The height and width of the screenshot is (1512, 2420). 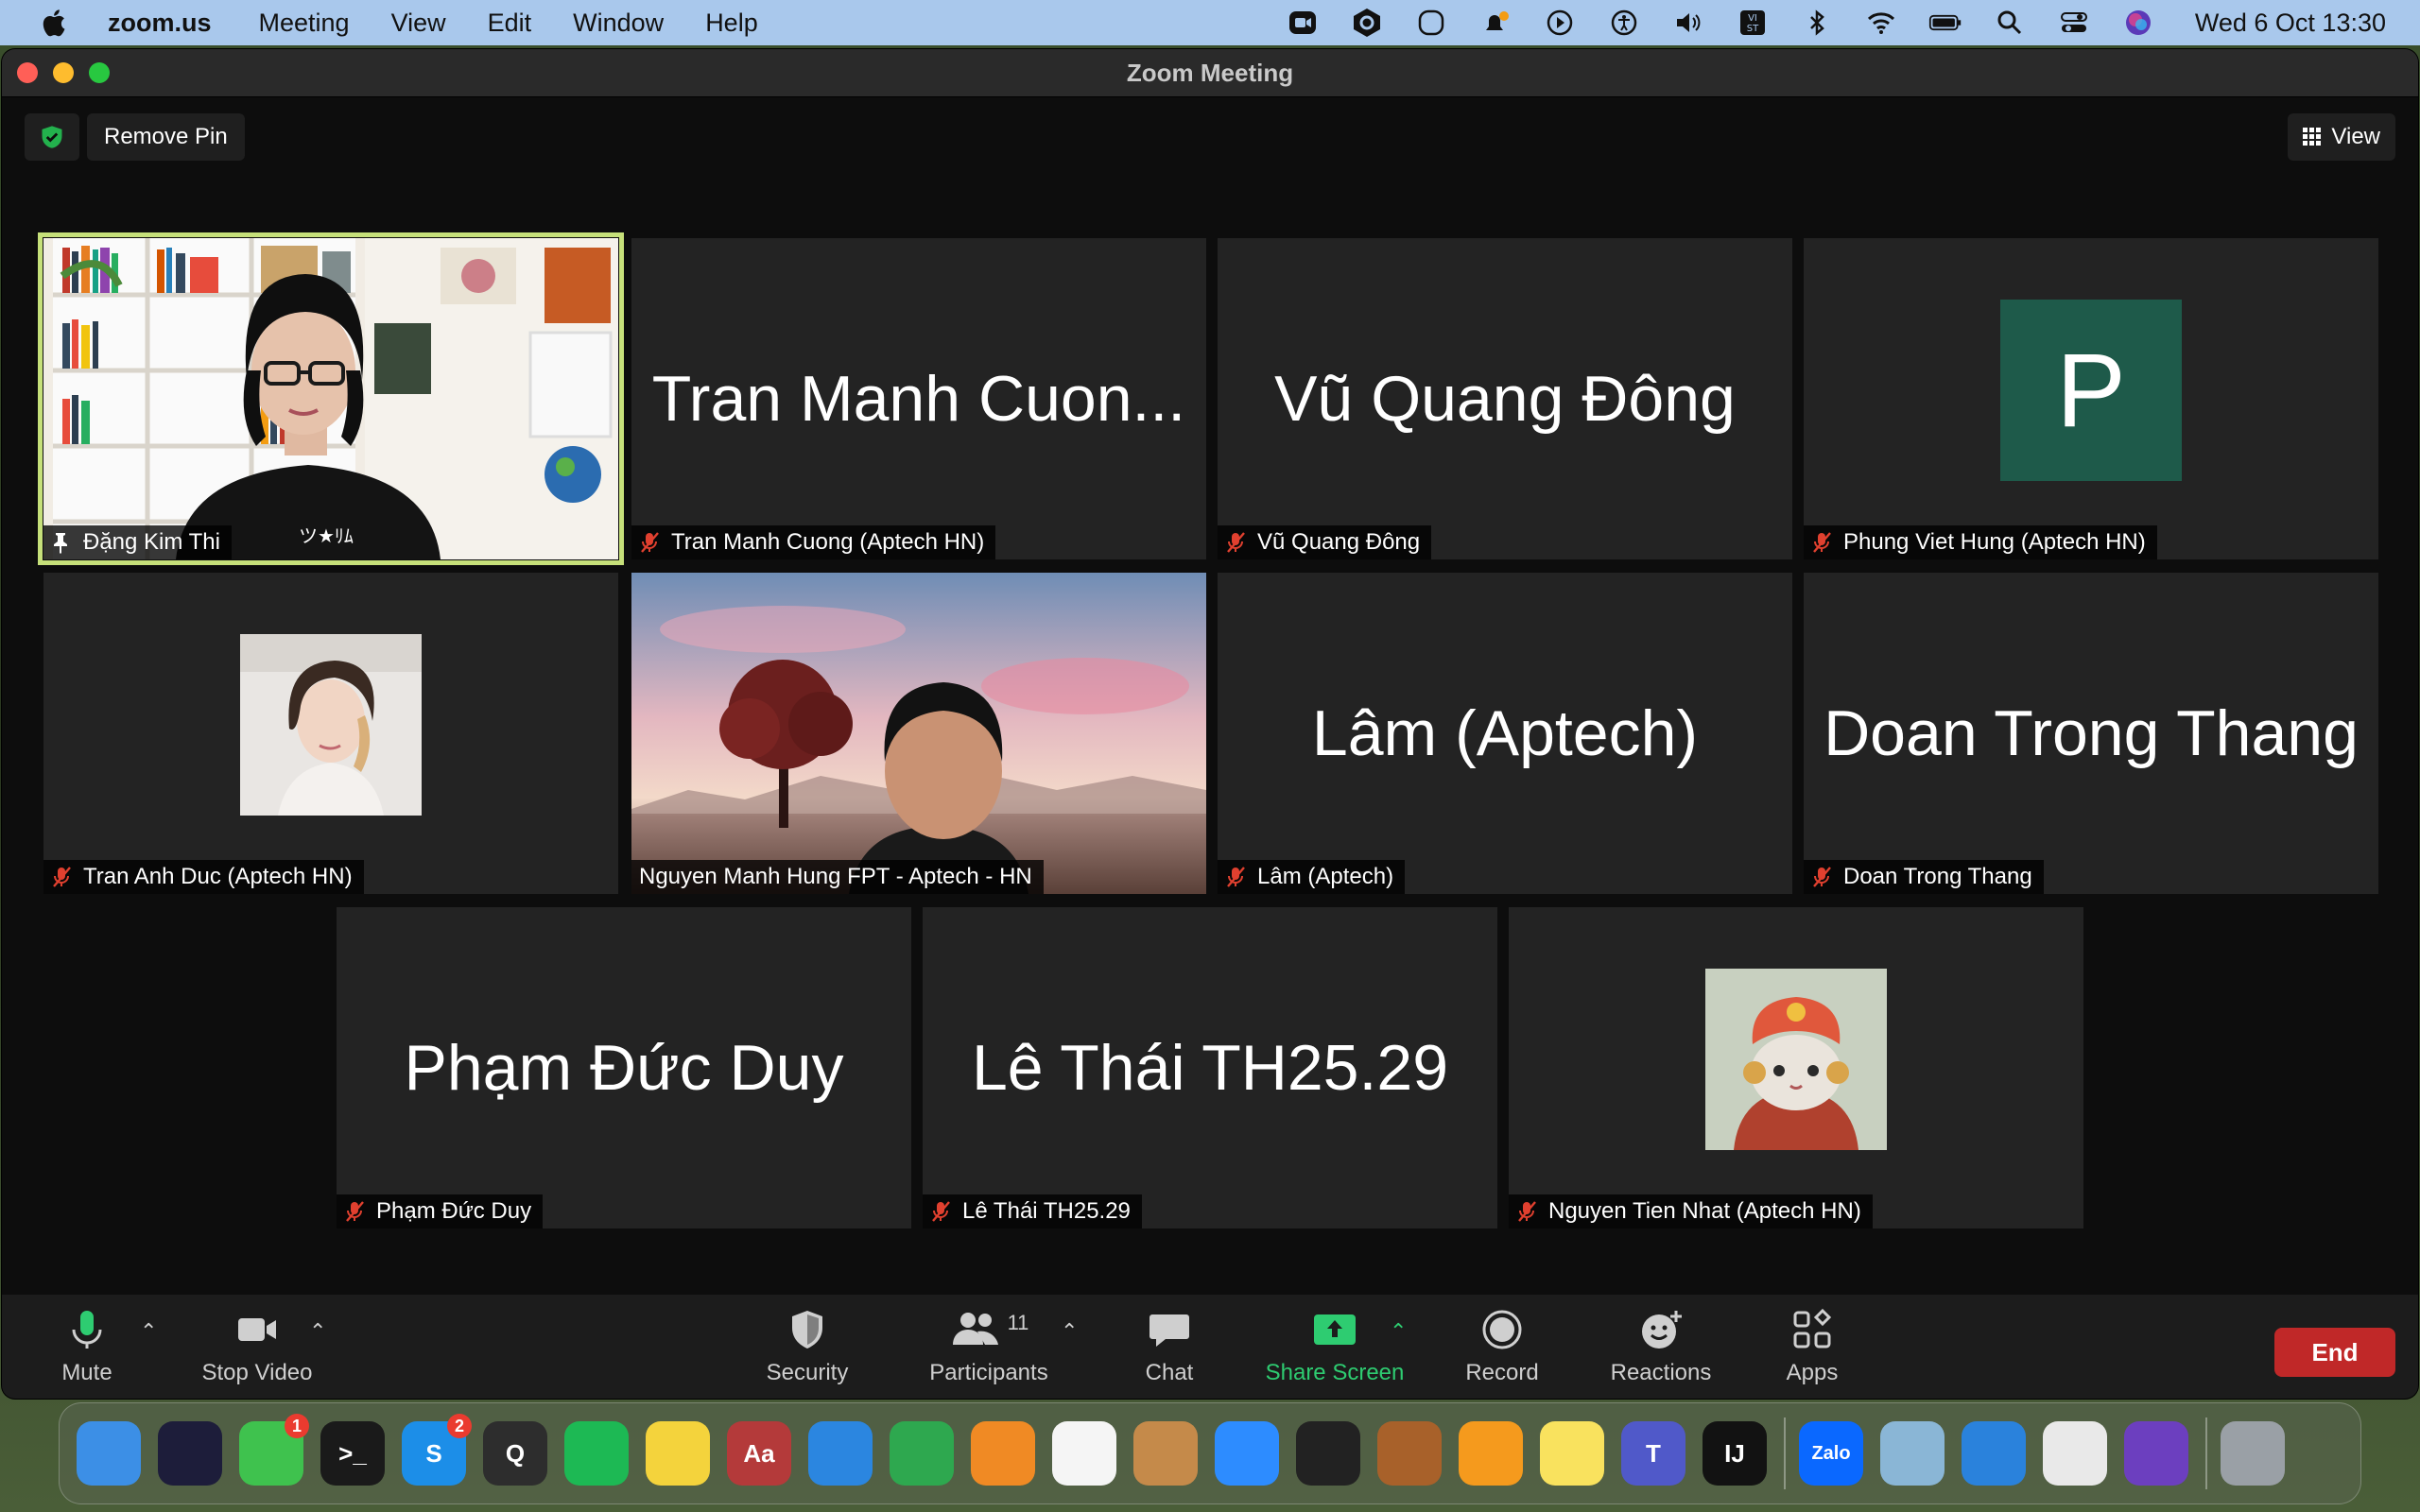 What do you see at coordinates (1328, 1453) in the screenshot?
I see `dock-app-activity-monitor-icon` at bounding box center [1328, 1453].